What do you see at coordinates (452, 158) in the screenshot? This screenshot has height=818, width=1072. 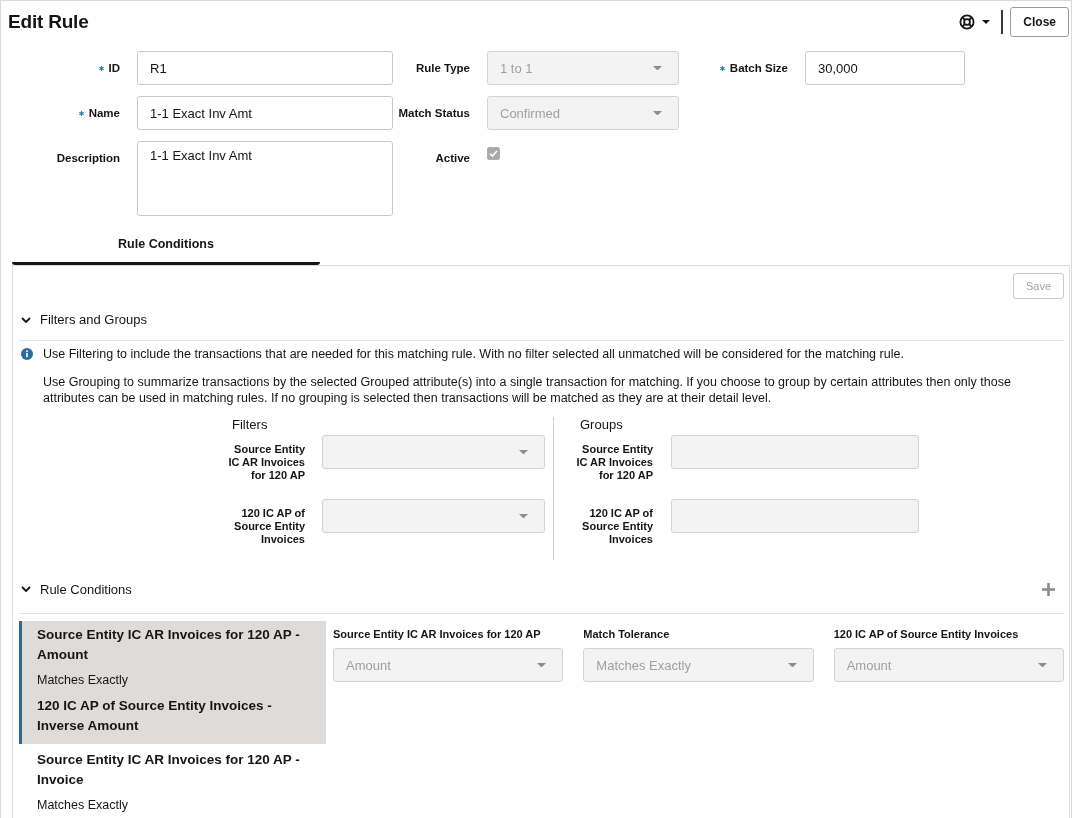 I see `field-label: Active` at bounding box center [452, 158].